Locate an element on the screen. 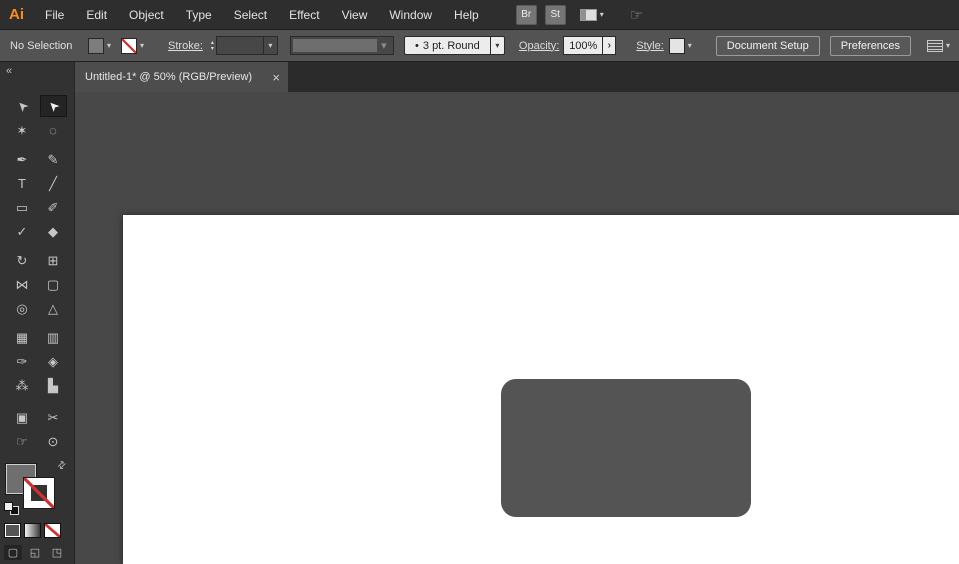  slice-tool: ✂ is located at coordinates (53, 417).